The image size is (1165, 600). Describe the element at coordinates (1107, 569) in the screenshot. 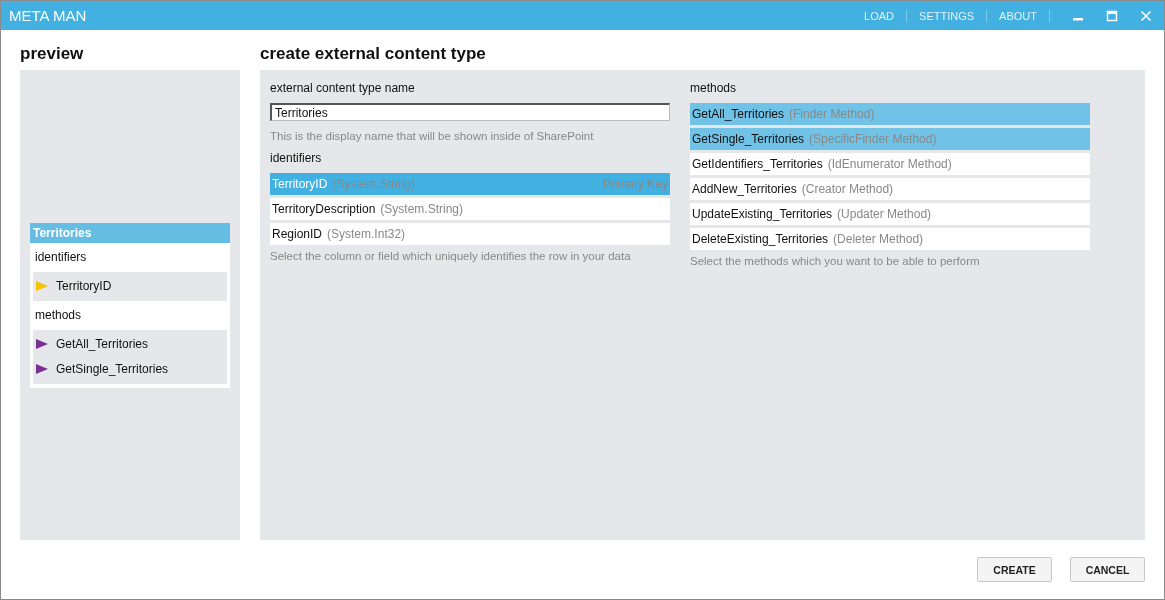

I see `dialog-button: CANCEL` at that location.